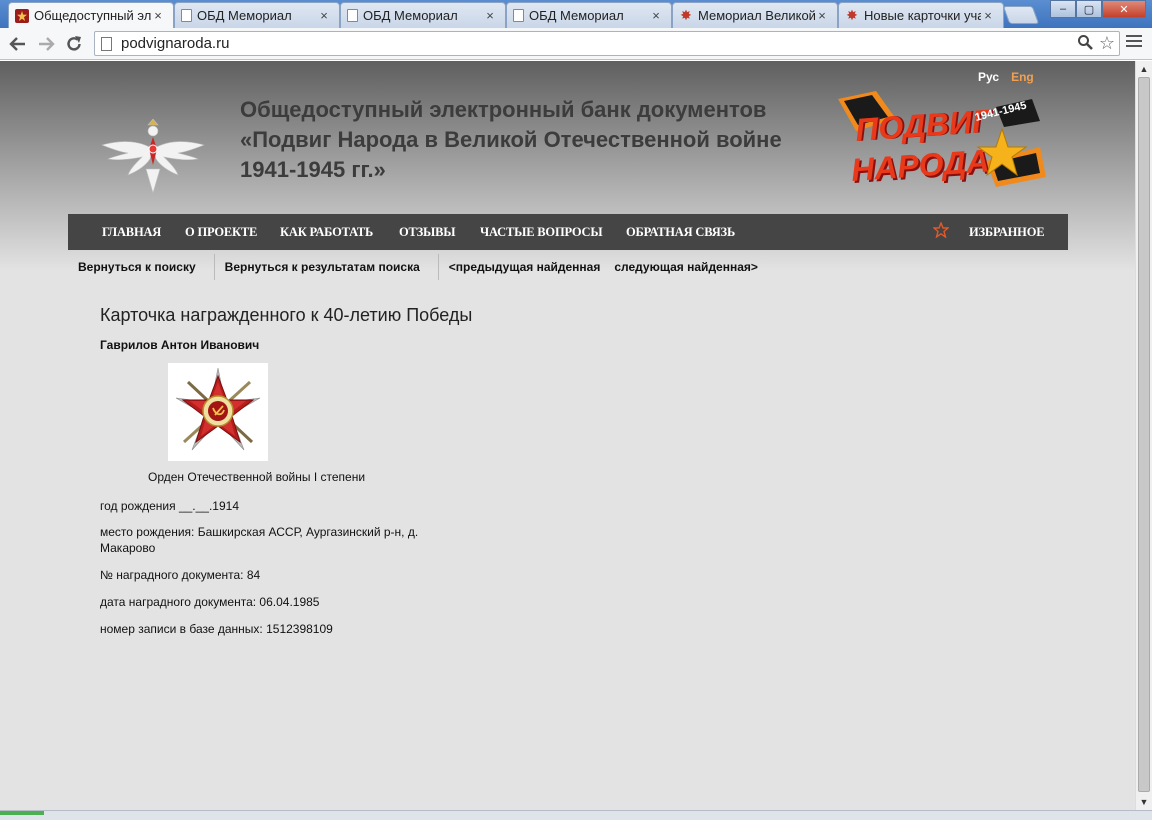 The height and width of the screenshot is (820, 1152). I want to click on nav-item-favorites: ИЗБРАННОЕ, so click(1007, 232).